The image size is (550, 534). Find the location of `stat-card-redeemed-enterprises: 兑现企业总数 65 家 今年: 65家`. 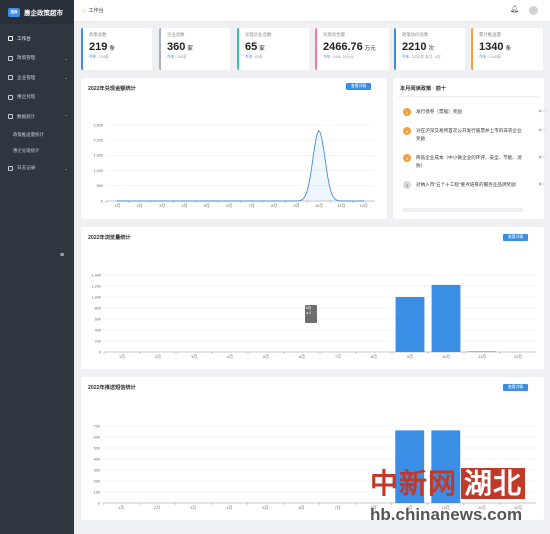

stat-card-redeemed-enterprises: 兑现企业总数 65 家 今年: 65家 is located at coordinates (273, 49).